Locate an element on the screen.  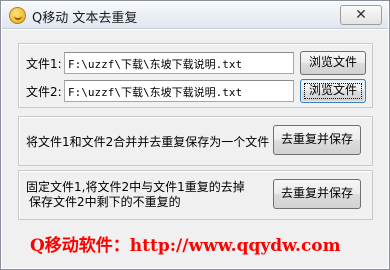
window-title: Q移动 文本去重复 is located at coordinates (85, 18).